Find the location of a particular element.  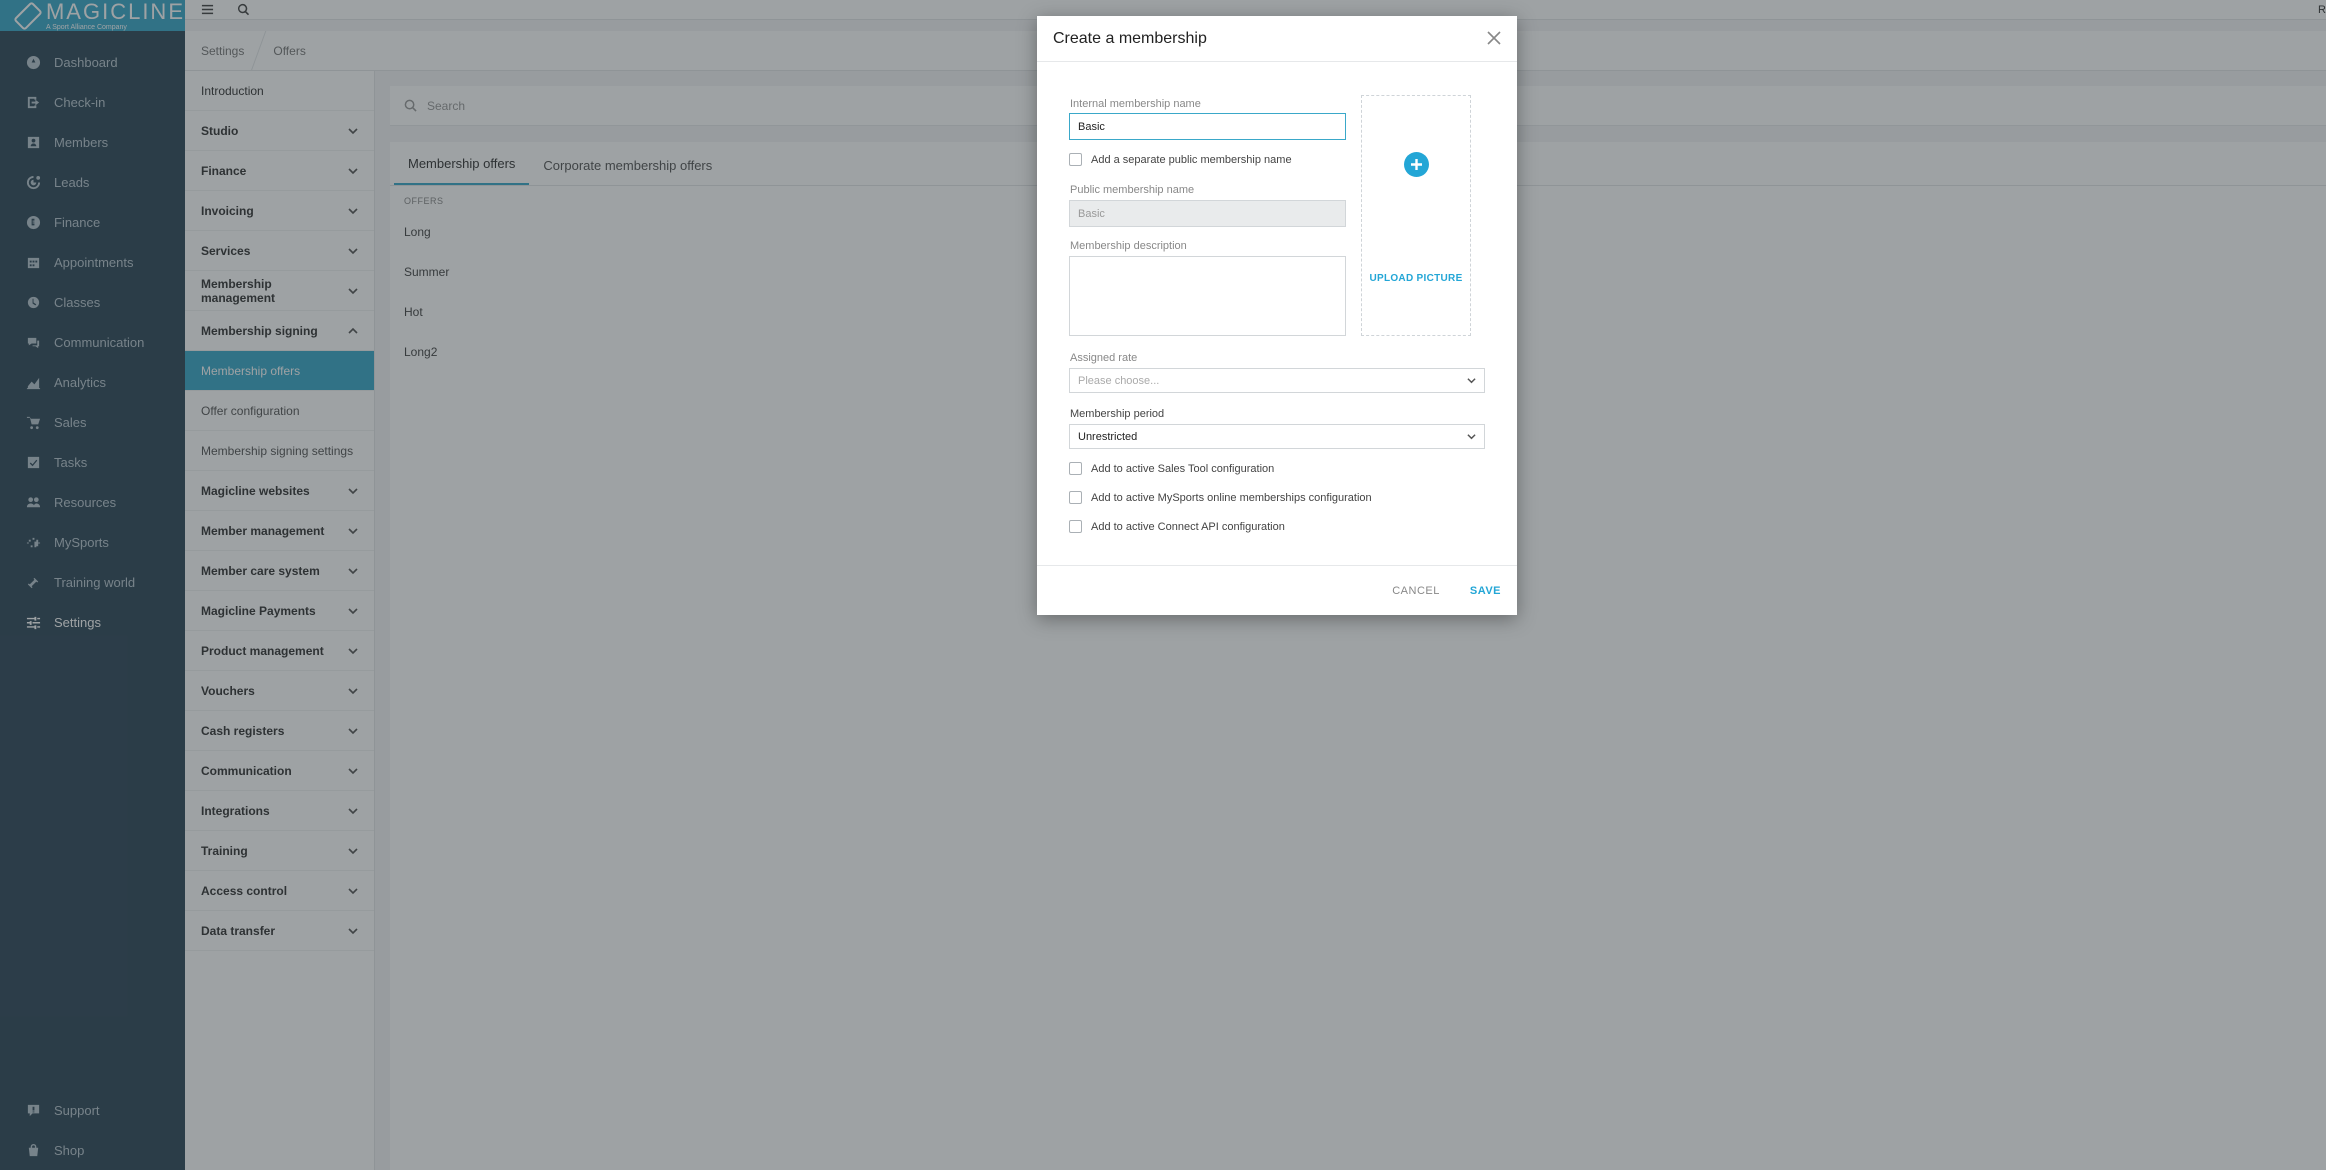

sales-tool-checkbox-row: Add to active Sales Tool configuration is located at coordinates (1171, 468).